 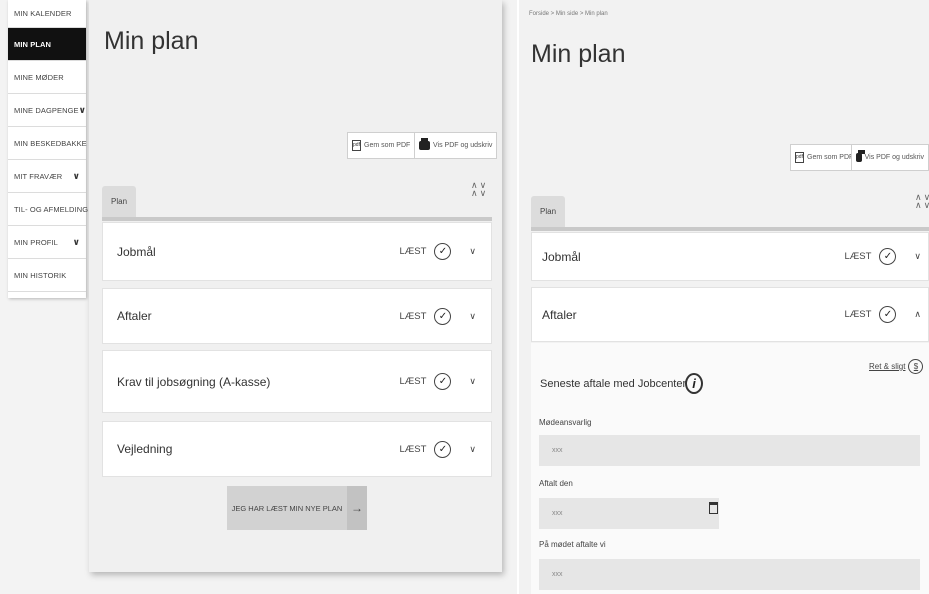 What do you see at coordinates (887, 366) in the screenshot?
I see `edit-link-label: Ret & sligt` at bounding box center [887, 366].